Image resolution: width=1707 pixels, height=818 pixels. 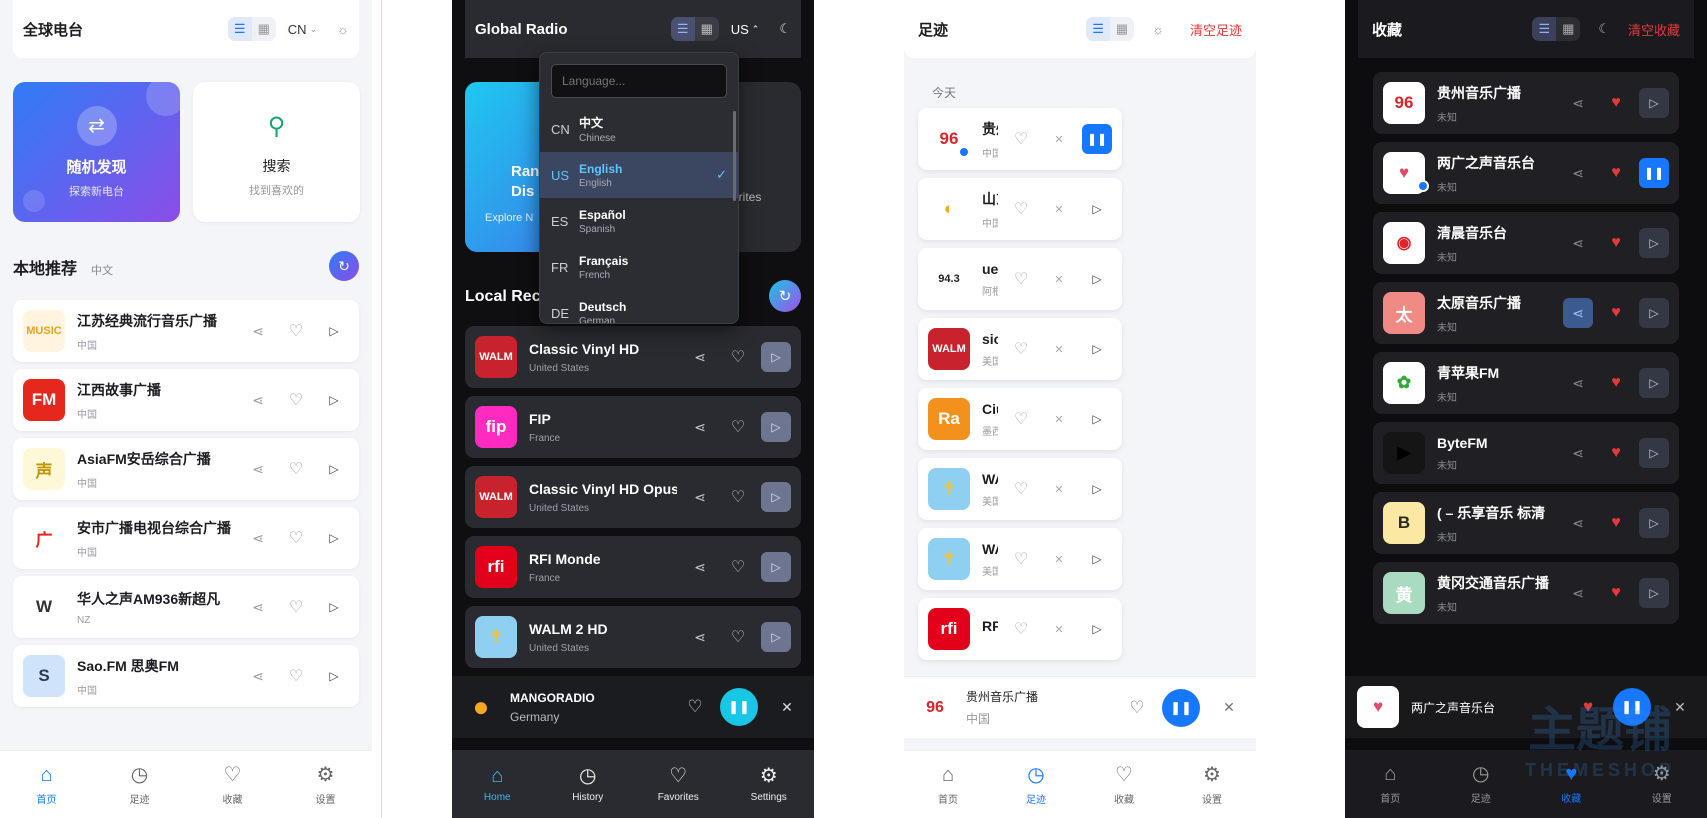 I want to click on station-row: fip FIP France ⋖ ♡ ▷, so click(x=633, y=427).